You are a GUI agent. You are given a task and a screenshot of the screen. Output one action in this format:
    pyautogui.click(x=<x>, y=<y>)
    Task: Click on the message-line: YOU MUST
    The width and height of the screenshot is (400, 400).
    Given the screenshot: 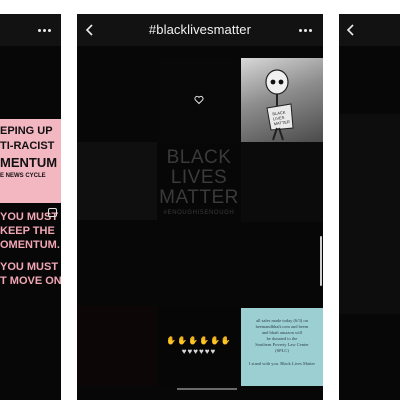 What is the action you would take?
    pyautogui.click(x=29, y=267)
    